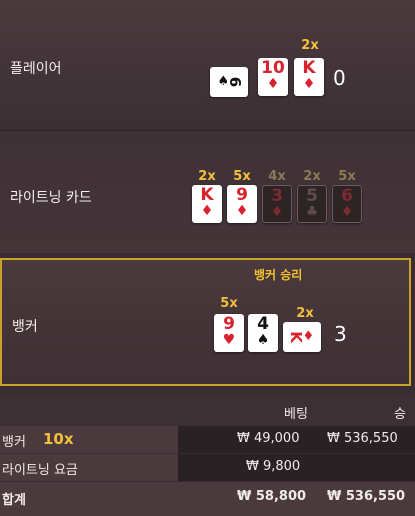 This screenshot has height=516, width=415. I want to click on bet-amount: ₩ 9,800, so click(273, 466).